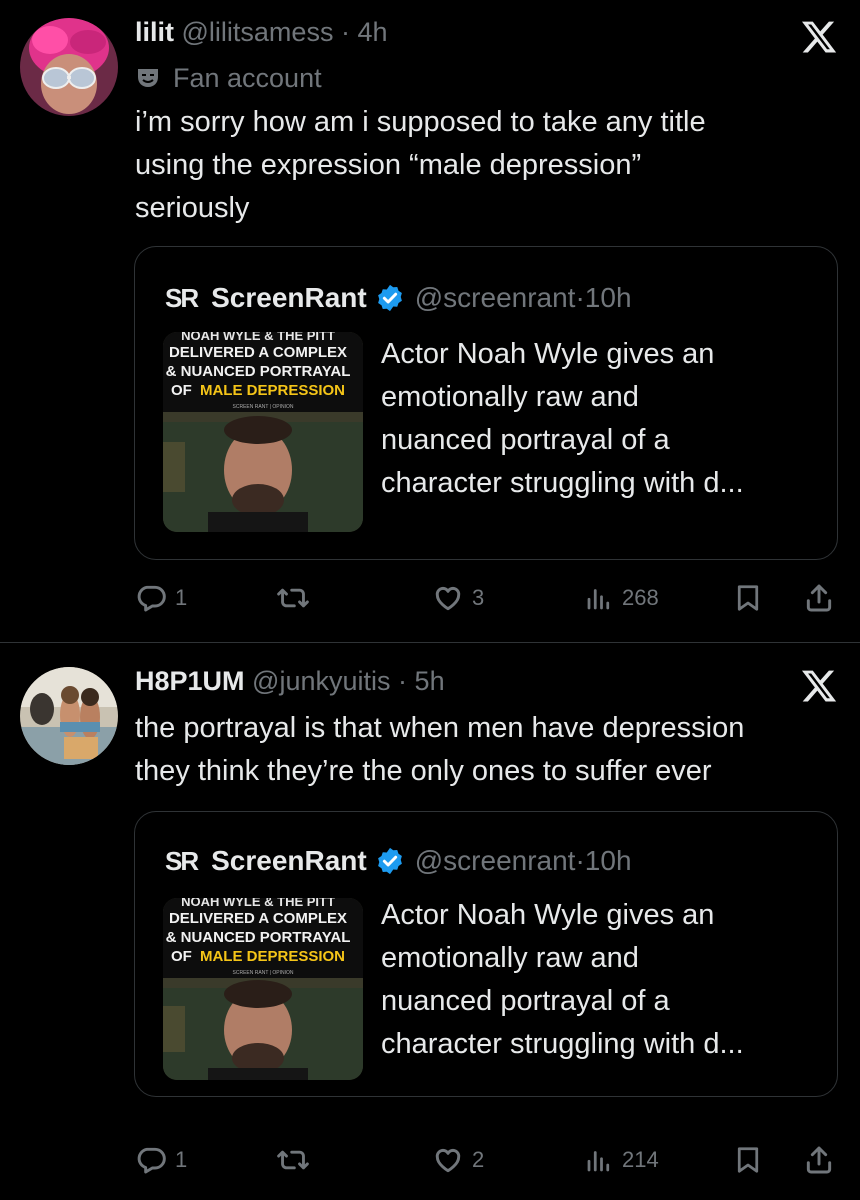  Describe the element at coordinates (430, 681) in the screenshot. I see `timestamp: 5h` at that location.